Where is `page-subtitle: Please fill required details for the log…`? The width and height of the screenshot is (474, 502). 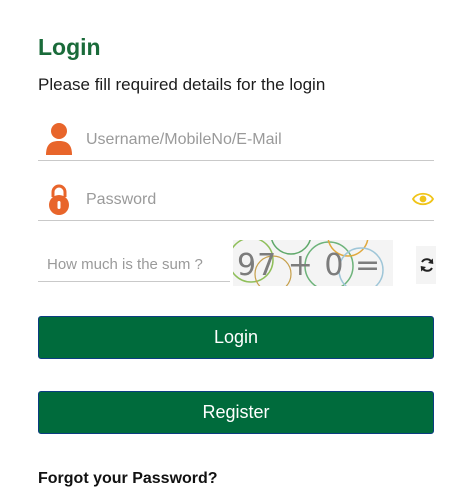 page-subtitle: Please fill required details for the log… is located at coordinates (182, 84).